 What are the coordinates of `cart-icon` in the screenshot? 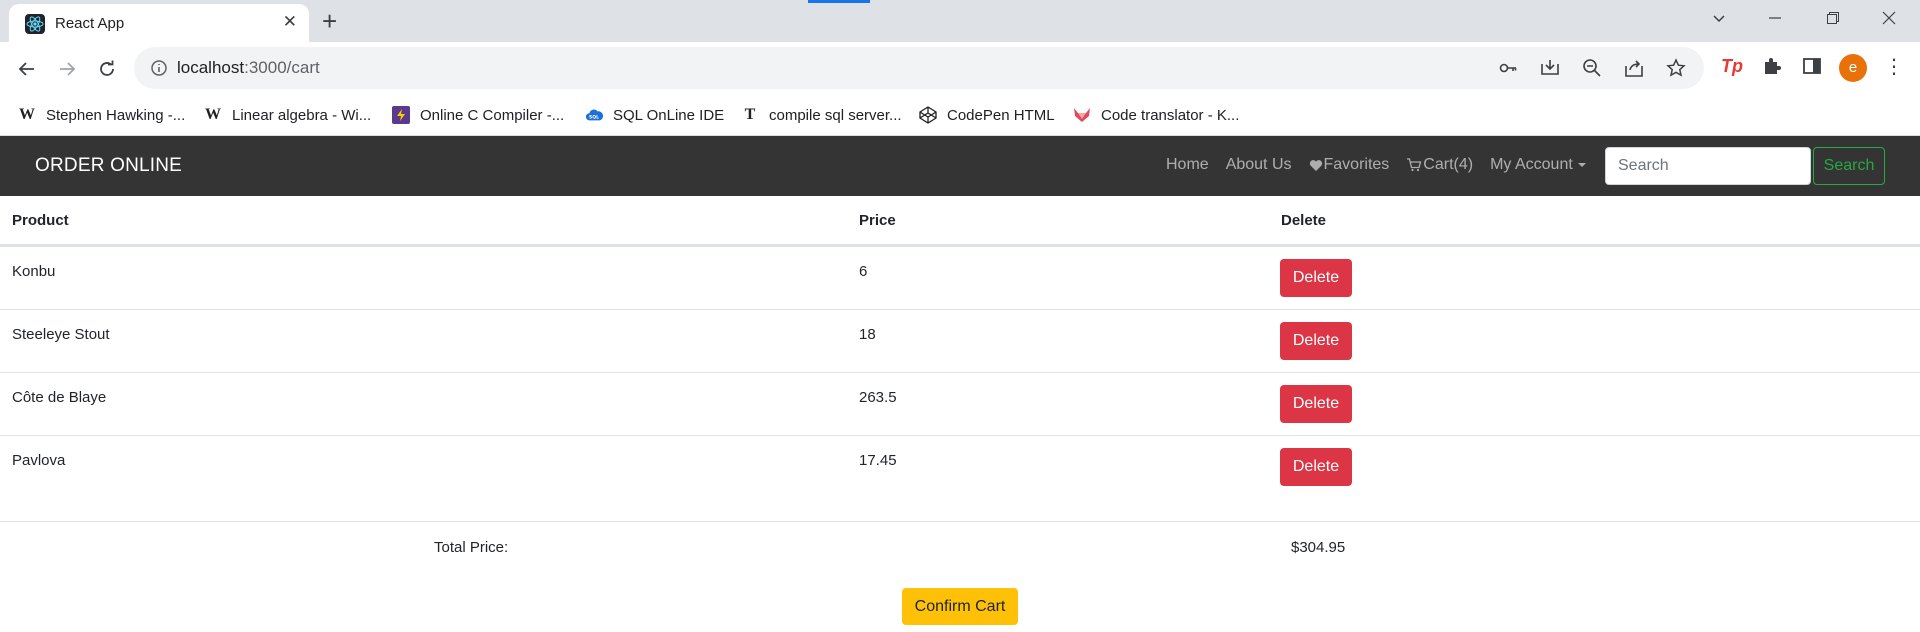 It's located at (1414, 165).